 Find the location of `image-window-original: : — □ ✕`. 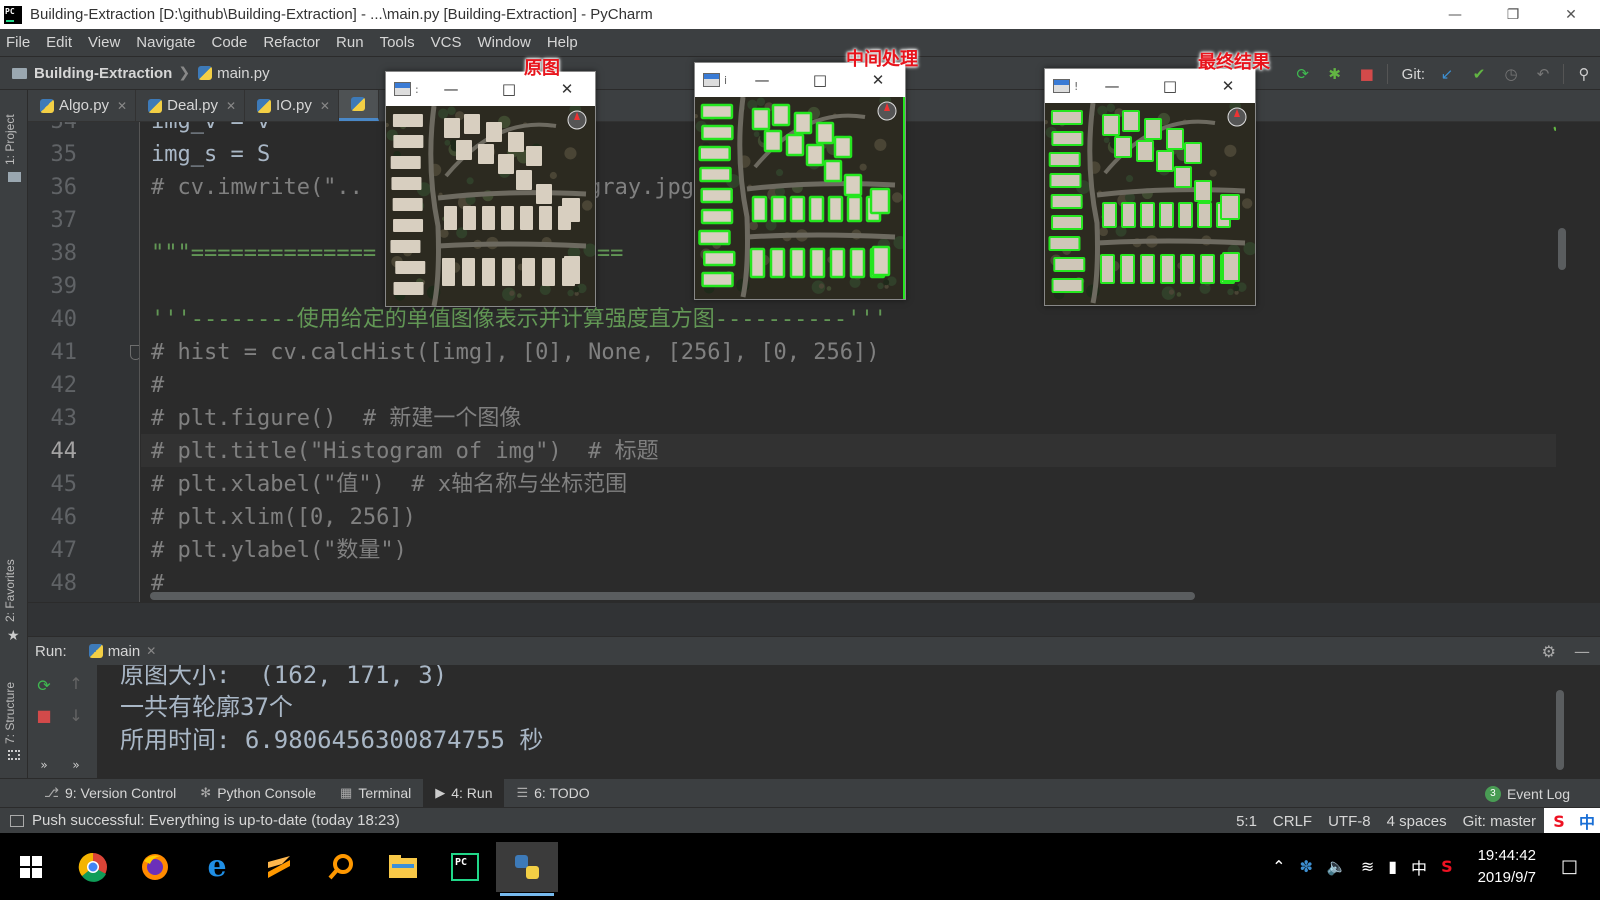

image-window-original: : — □ ✕ is located at coordinates (490, 189).